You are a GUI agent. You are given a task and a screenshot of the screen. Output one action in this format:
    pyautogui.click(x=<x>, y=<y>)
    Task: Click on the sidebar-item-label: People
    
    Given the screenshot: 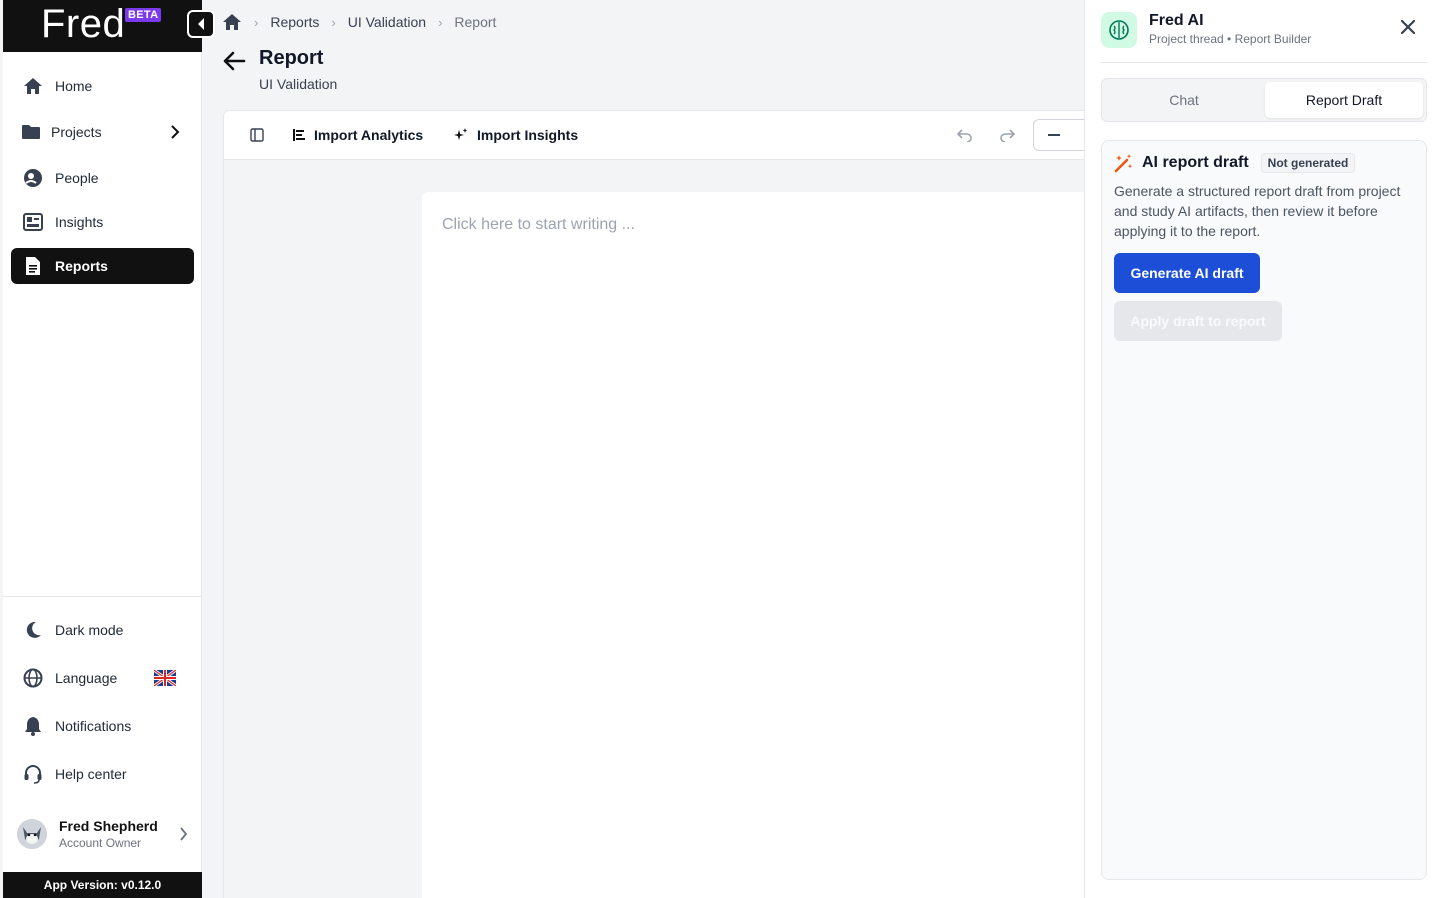 What is the action you would take?
    pyautogui.click(x=77, y=178)
    